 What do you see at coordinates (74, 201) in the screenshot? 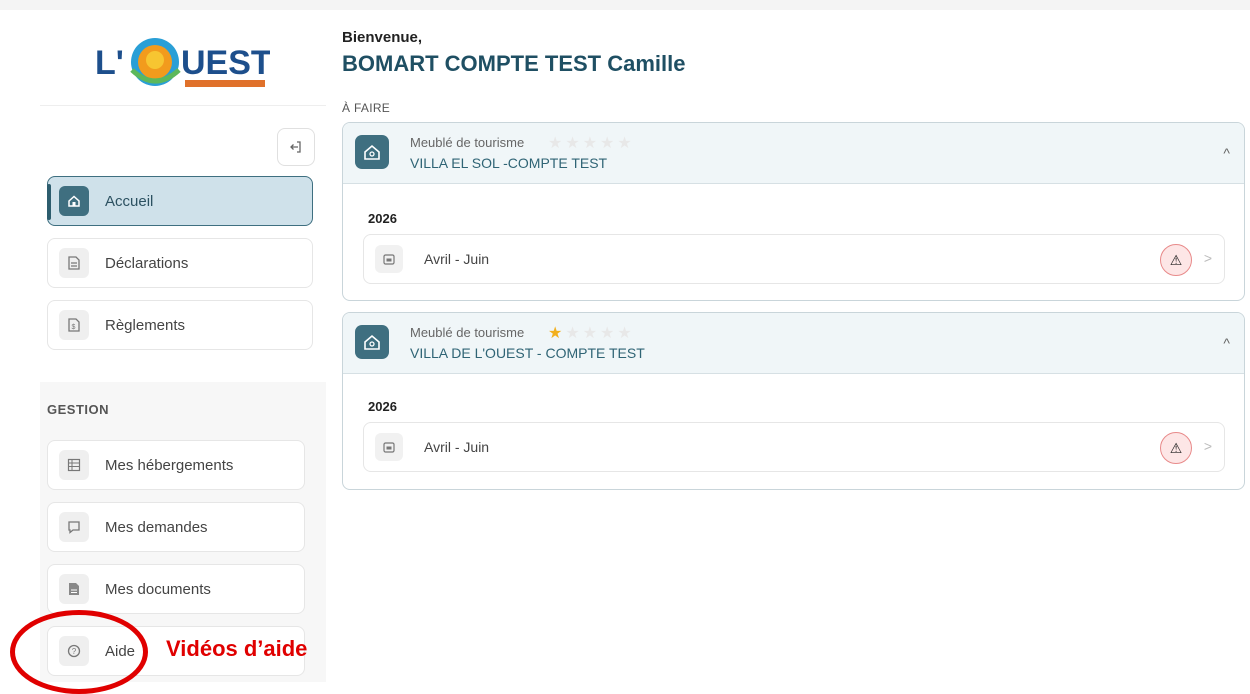
I see `home-icon` at bounding box center [74, 201].